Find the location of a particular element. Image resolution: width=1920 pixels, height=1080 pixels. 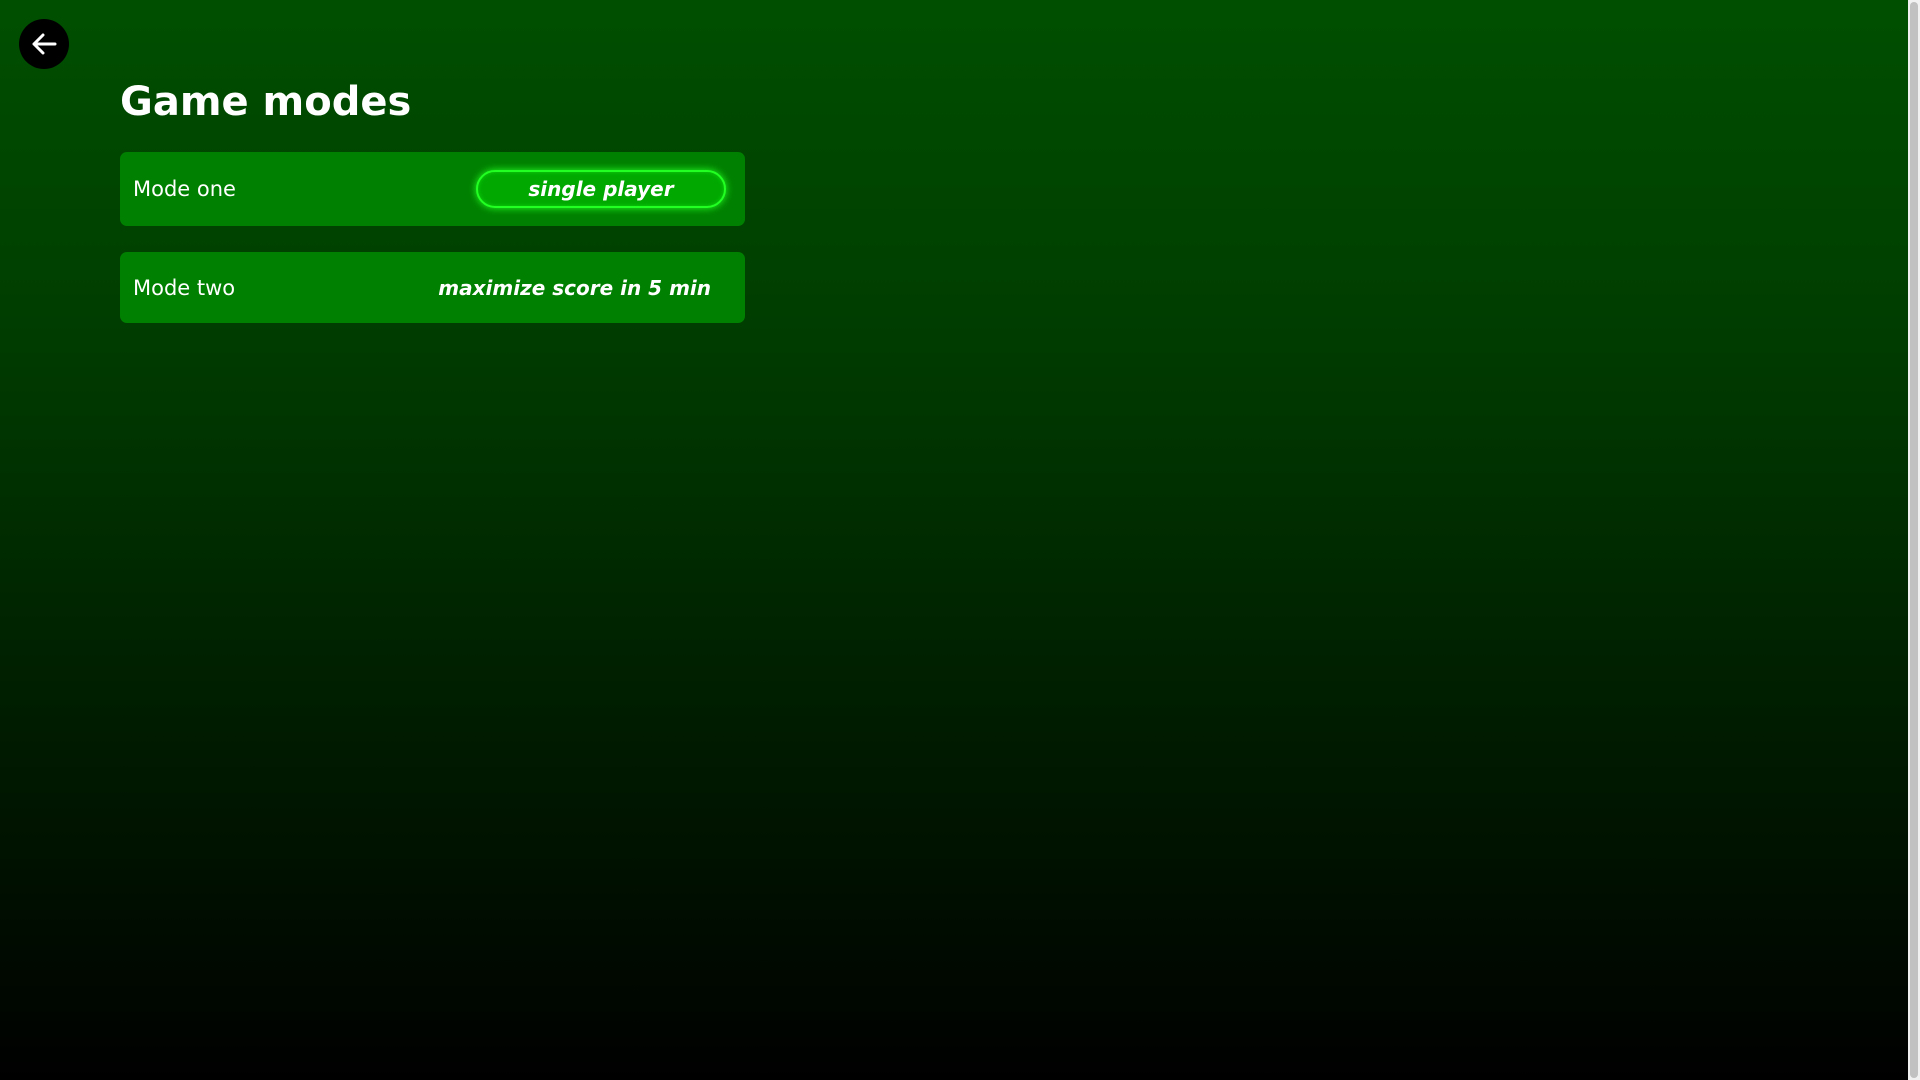

back-button is located at coordinates (44, 44).